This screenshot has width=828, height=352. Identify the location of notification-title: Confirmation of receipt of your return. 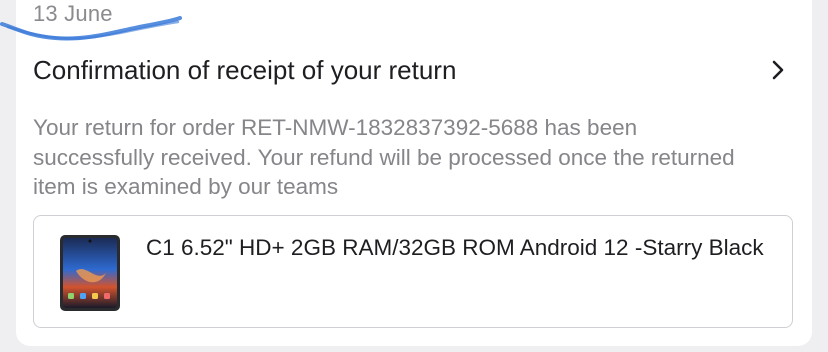
(245, 69).